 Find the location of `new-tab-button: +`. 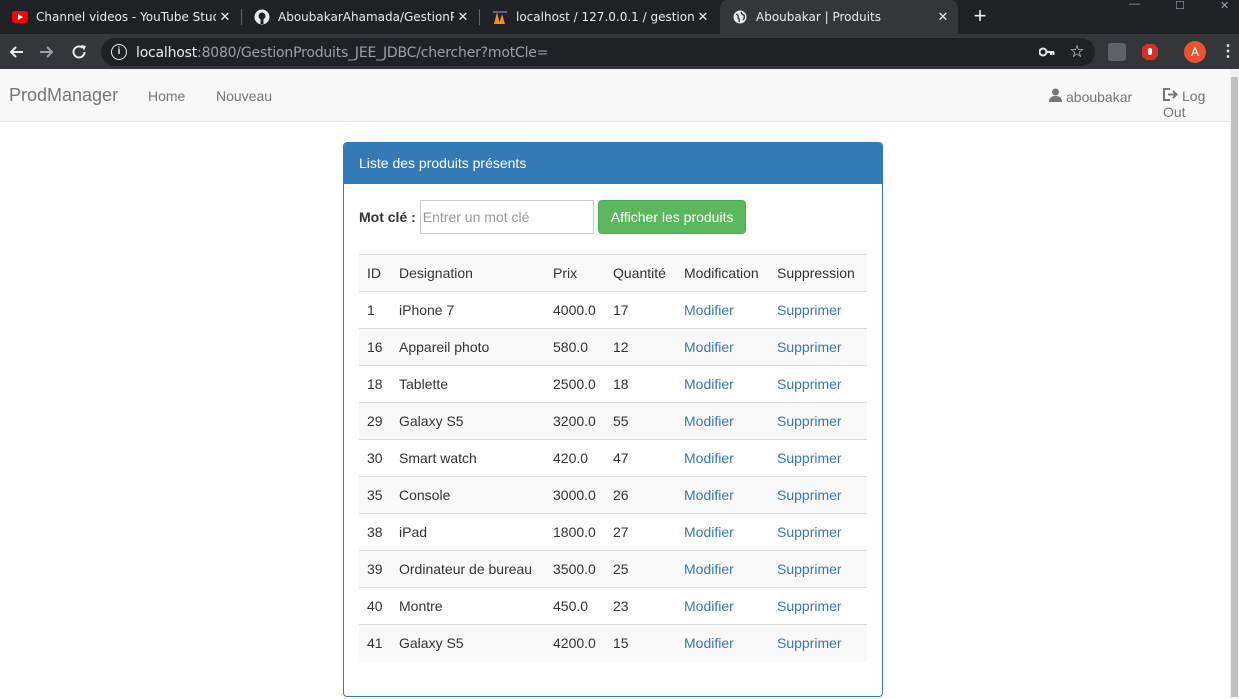

new-tab-button: + is located at coordinates (980, 16).